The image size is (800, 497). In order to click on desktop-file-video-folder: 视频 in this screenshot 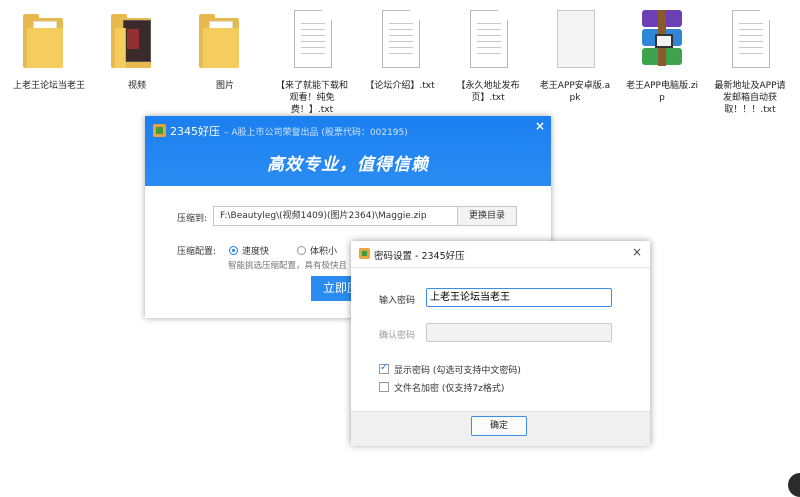, I will do `click(137, 49)`.